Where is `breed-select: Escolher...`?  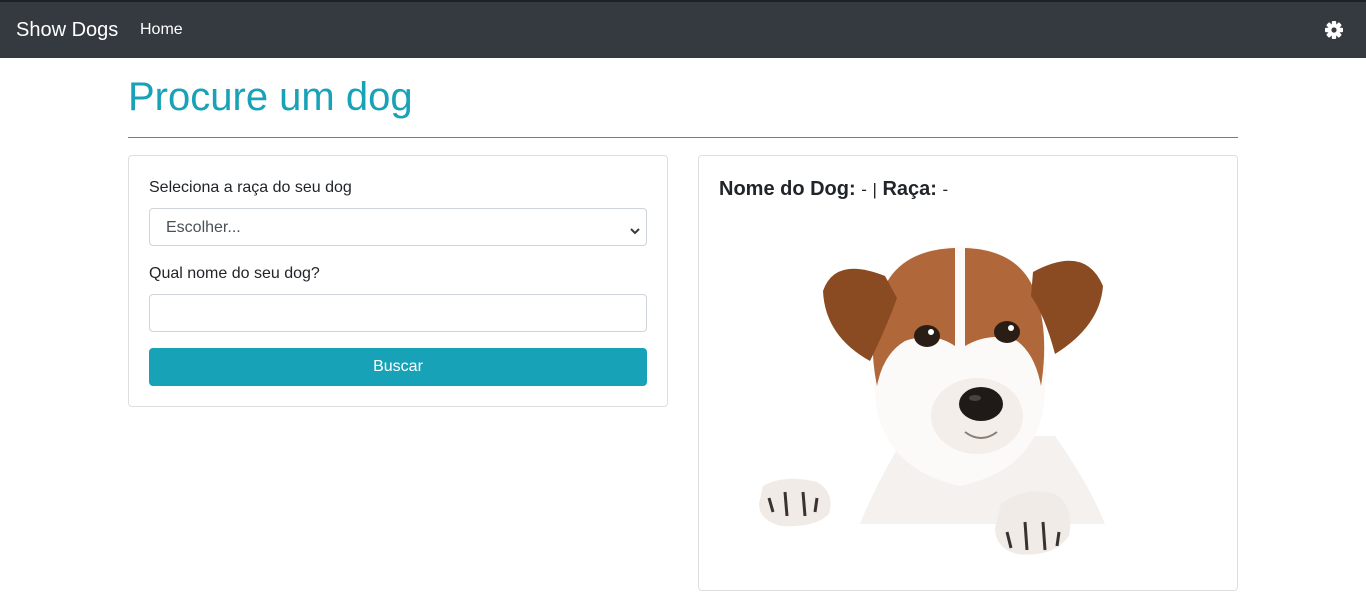
breed-select: Escolher... is located at coordinates (398, 227).